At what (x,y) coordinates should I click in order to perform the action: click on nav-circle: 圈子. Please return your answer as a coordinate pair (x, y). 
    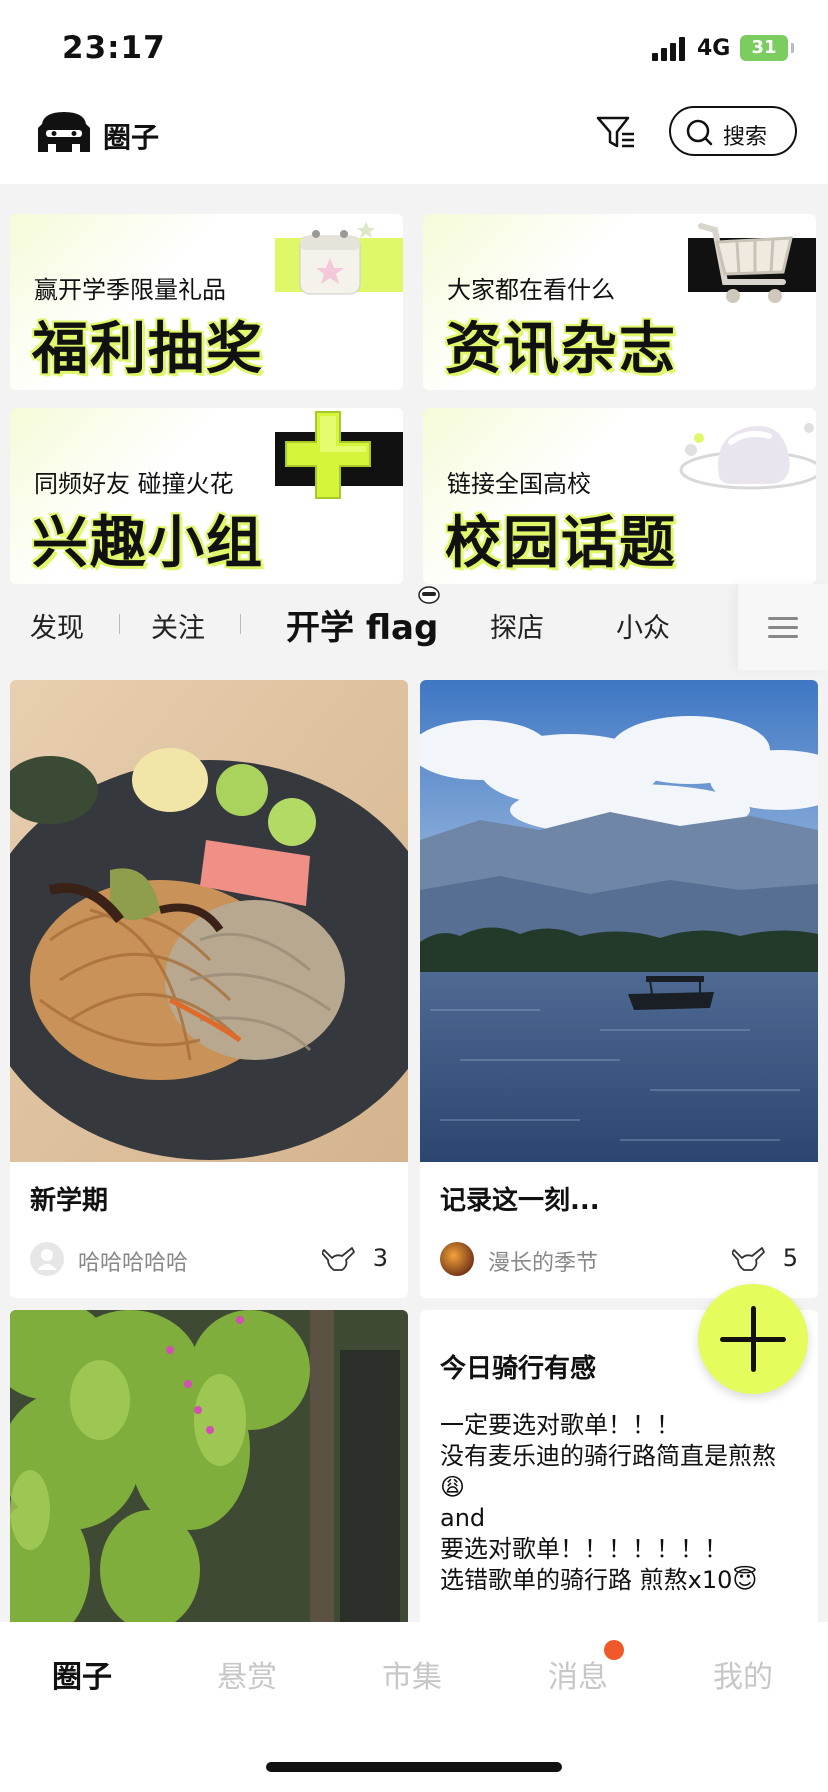
    Looking at the image, I should click on (82, 1674).